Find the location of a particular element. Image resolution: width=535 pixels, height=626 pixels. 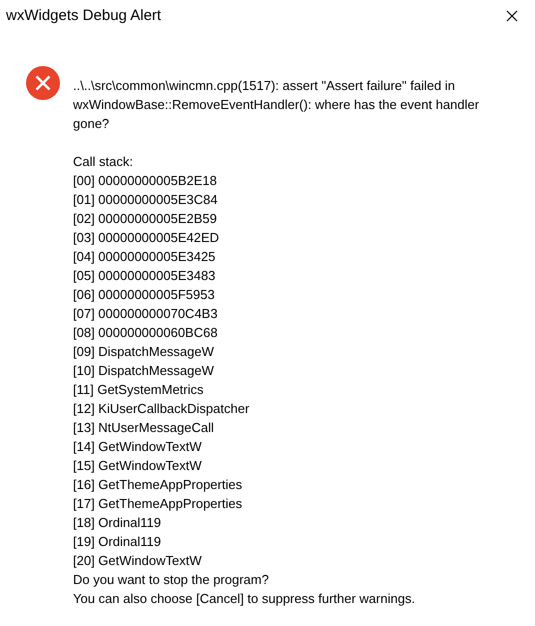

stack-frame: [07] 000000000070C4B3 is located at coordinates (293, 313).